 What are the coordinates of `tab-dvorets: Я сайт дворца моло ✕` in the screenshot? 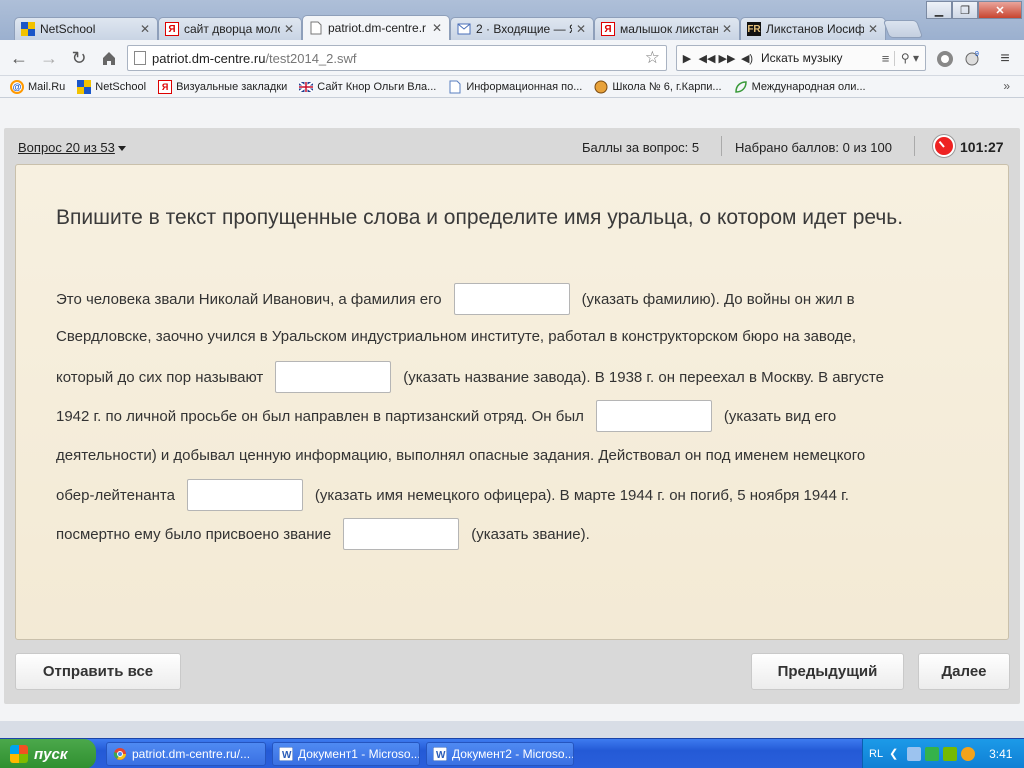 It's located at (230, 28).